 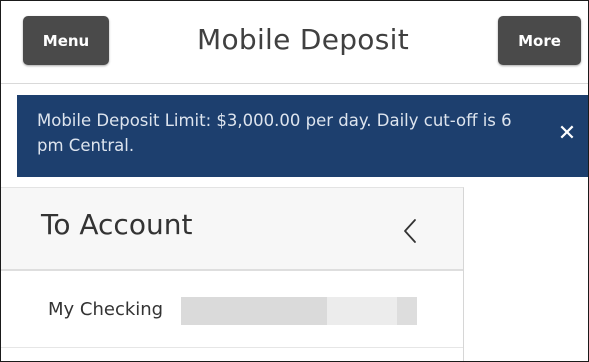 What do you see at coordinates (411, 231) in the screenshot?
I see `chevron-left-icon` at bounding box center [411, 231].